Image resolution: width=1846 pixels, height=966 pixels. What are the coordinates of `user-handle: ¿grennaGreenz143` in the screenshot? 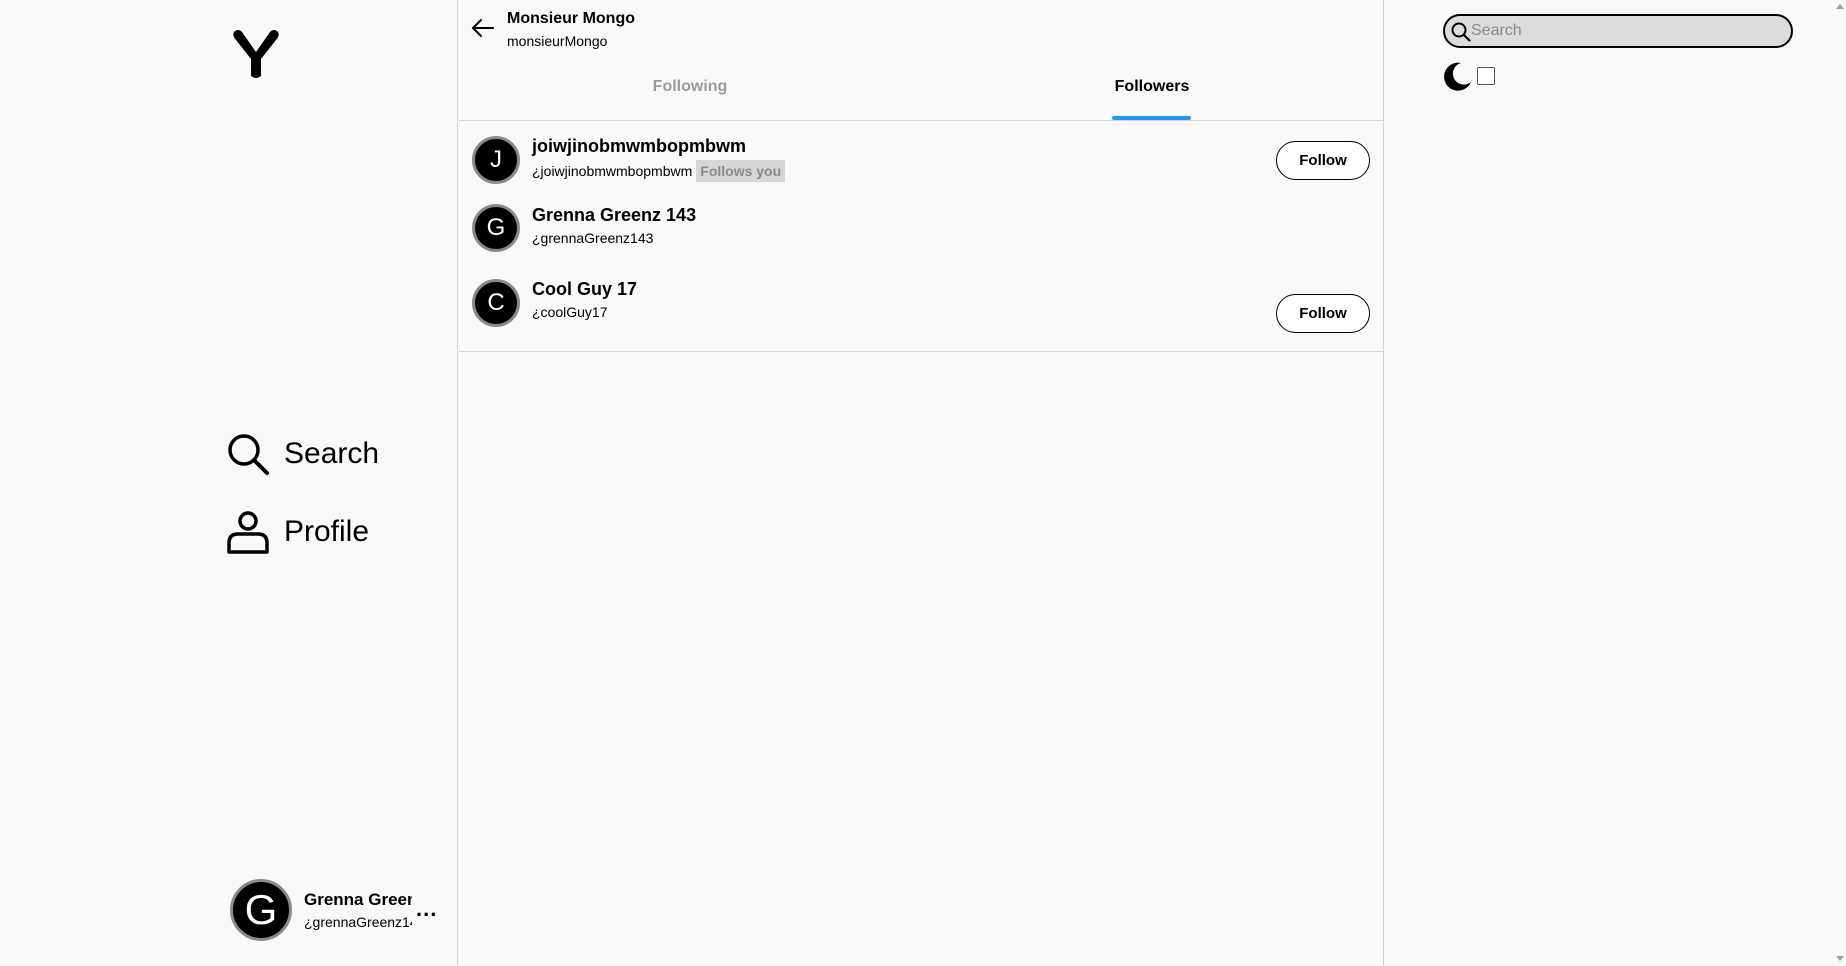 It's located at (593, 238).